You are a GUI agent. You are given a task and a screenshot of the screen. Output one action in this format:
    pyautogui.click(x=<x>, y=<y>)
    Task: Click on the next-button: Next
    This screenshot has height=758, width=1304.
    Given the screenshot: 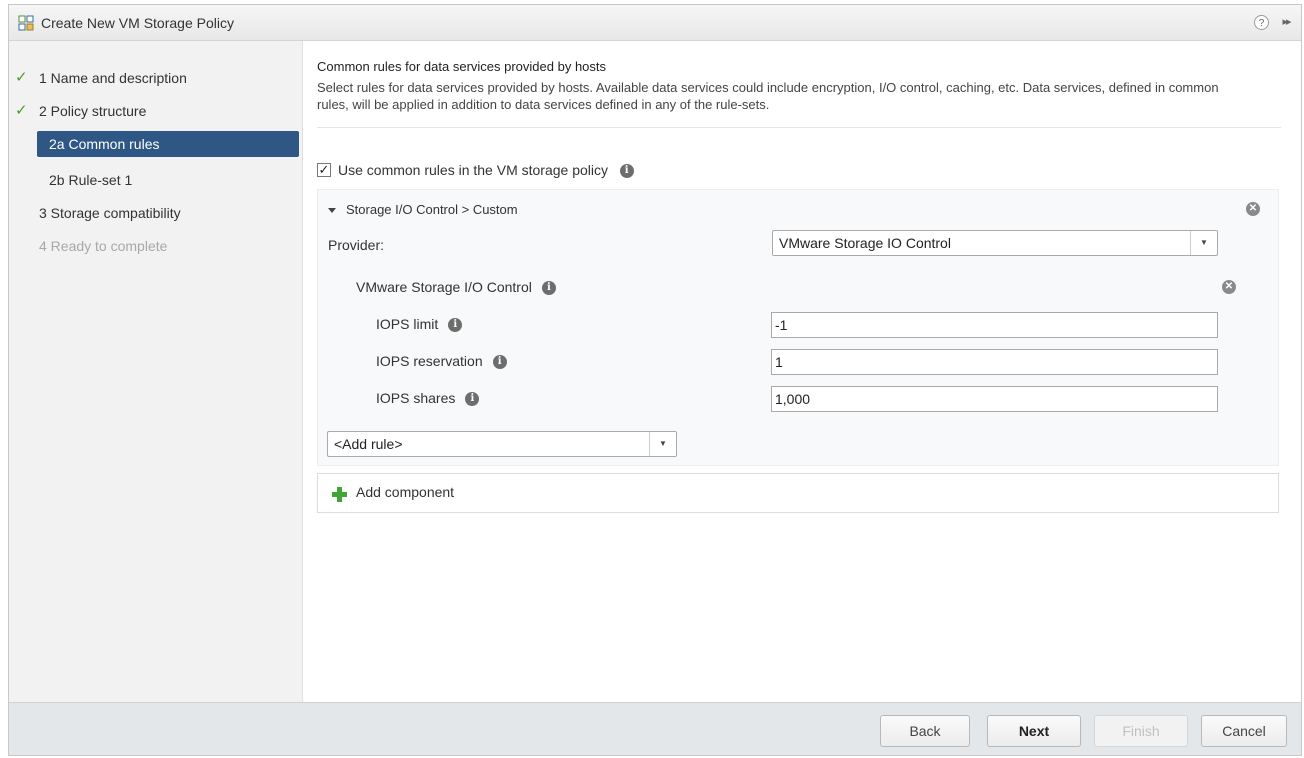 What is the action you would take?
    pyautogui.click(x=1034, y=731)
    